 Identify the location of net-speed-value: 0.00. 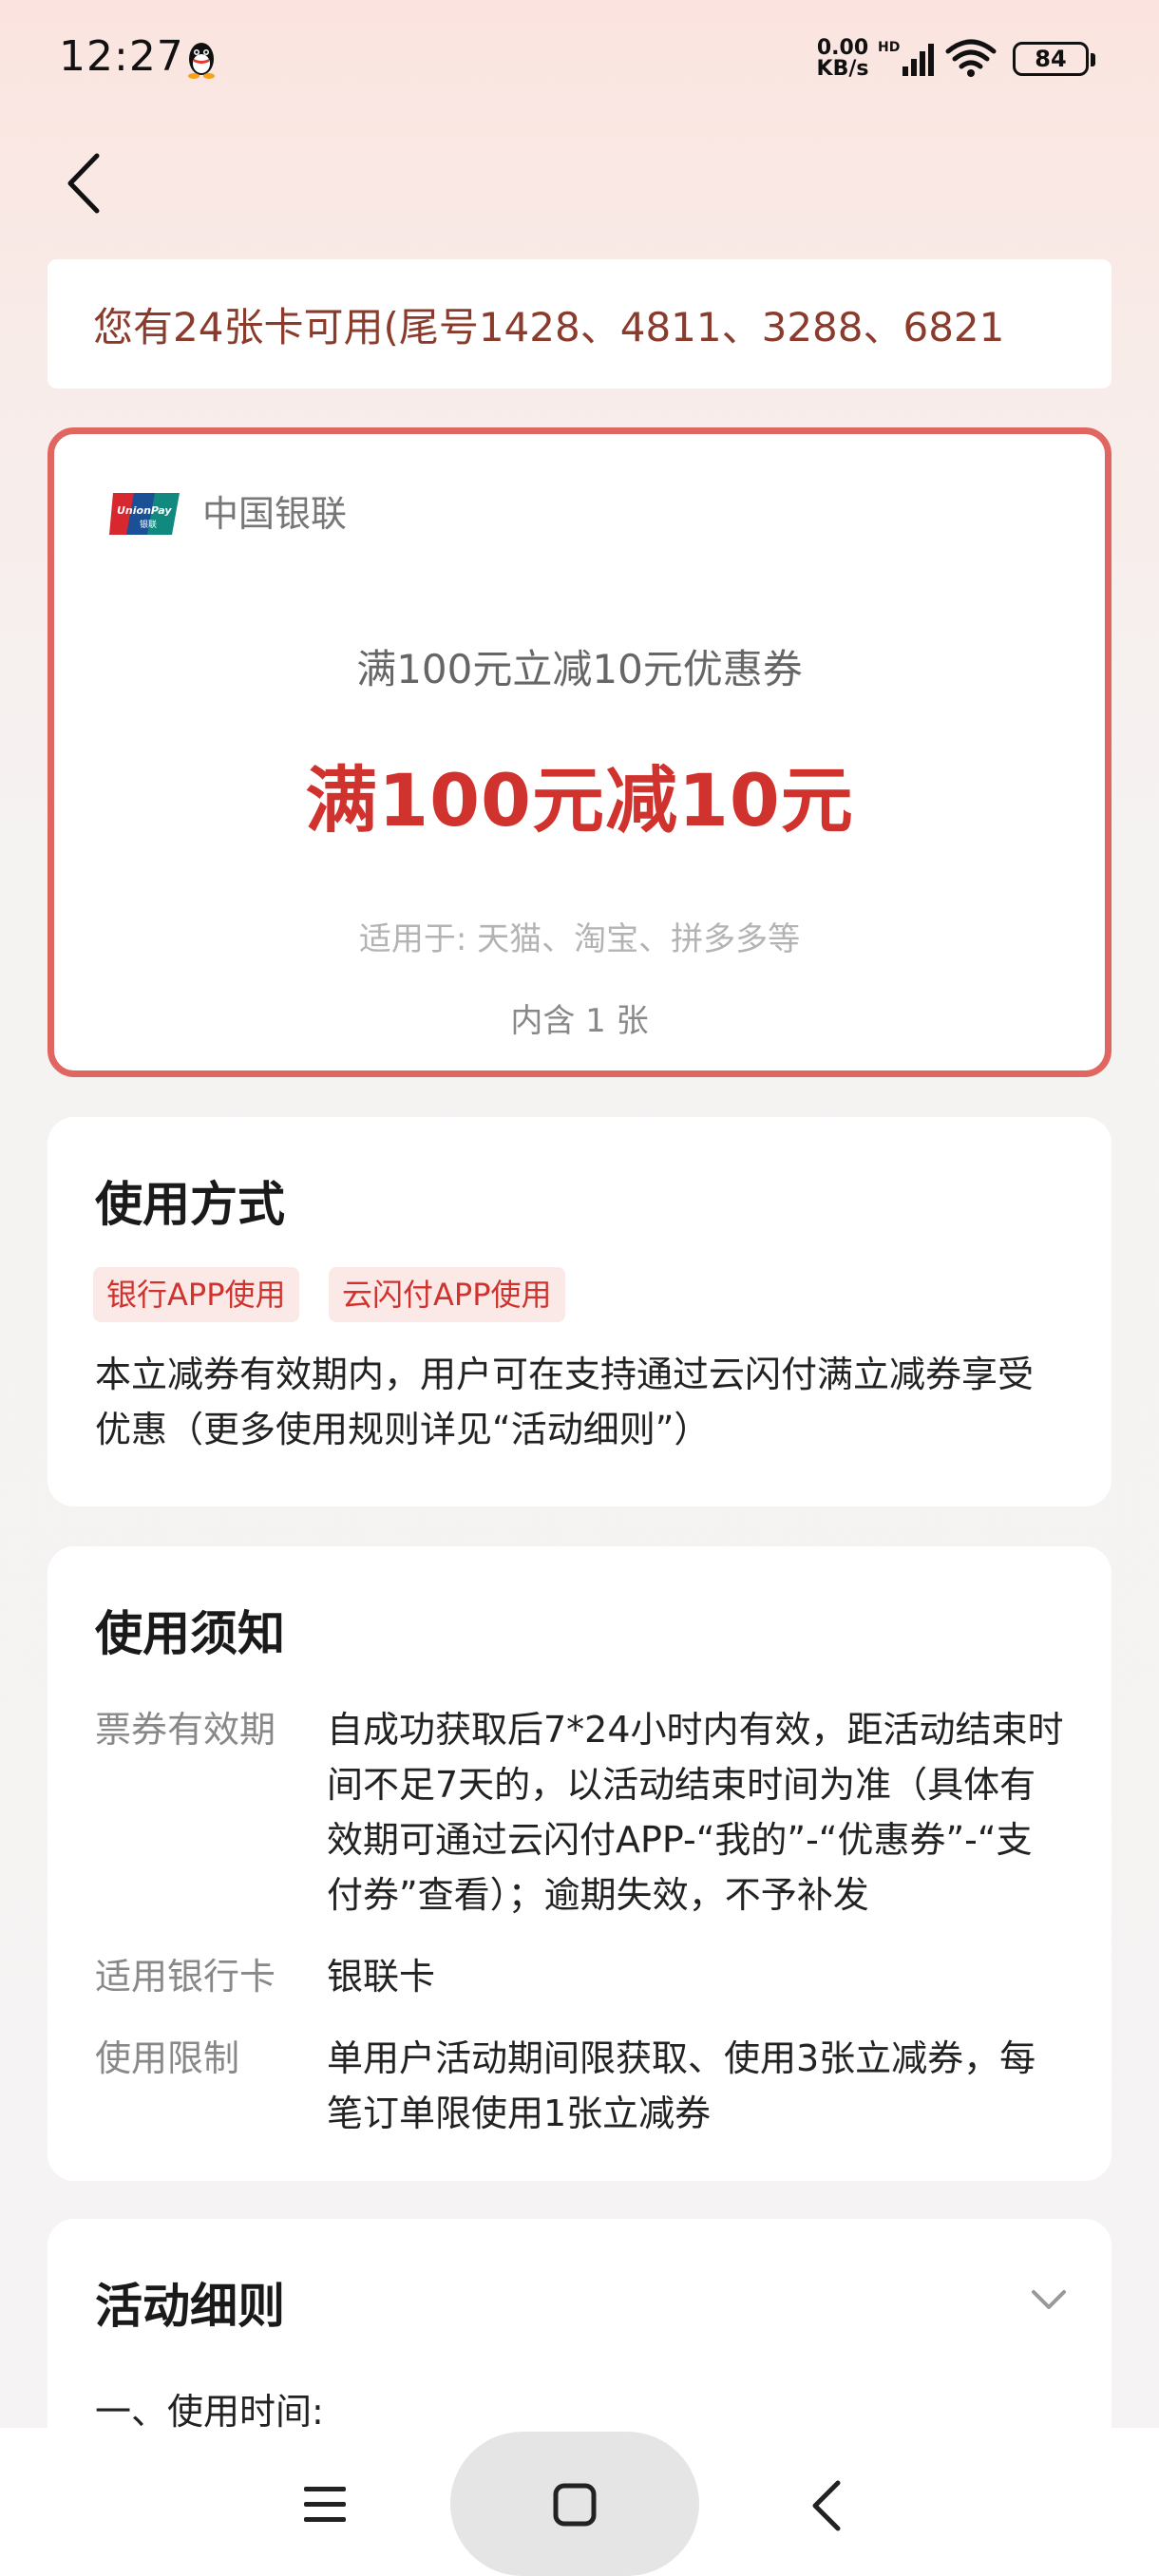
(842, 48).